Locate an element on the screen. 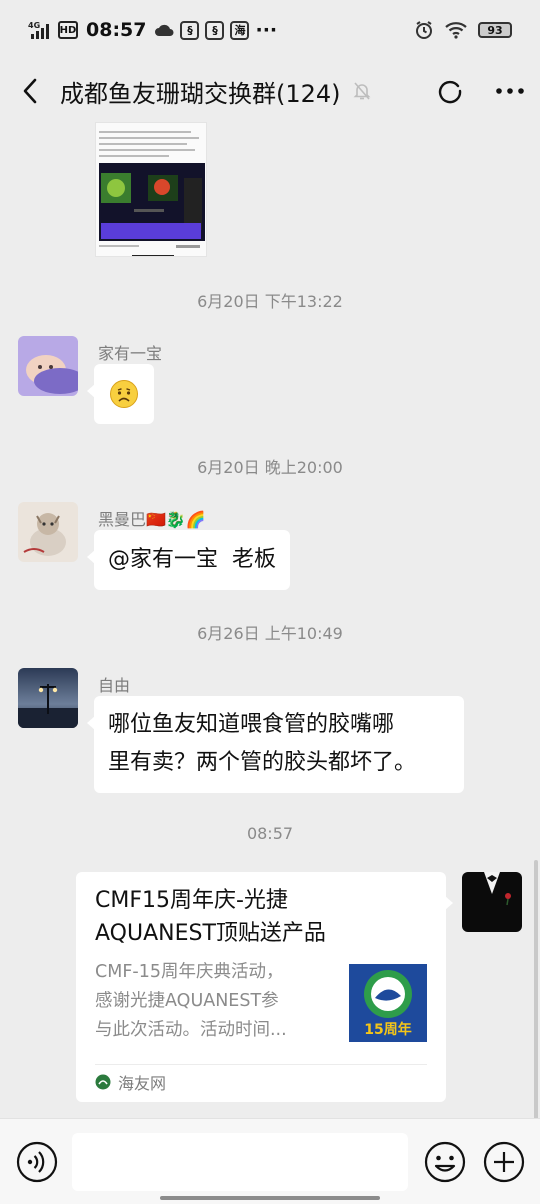 The height and width of the screenshot is (1204, 540). sender-name: 家有一宝 is located at coordinates (130, 353).